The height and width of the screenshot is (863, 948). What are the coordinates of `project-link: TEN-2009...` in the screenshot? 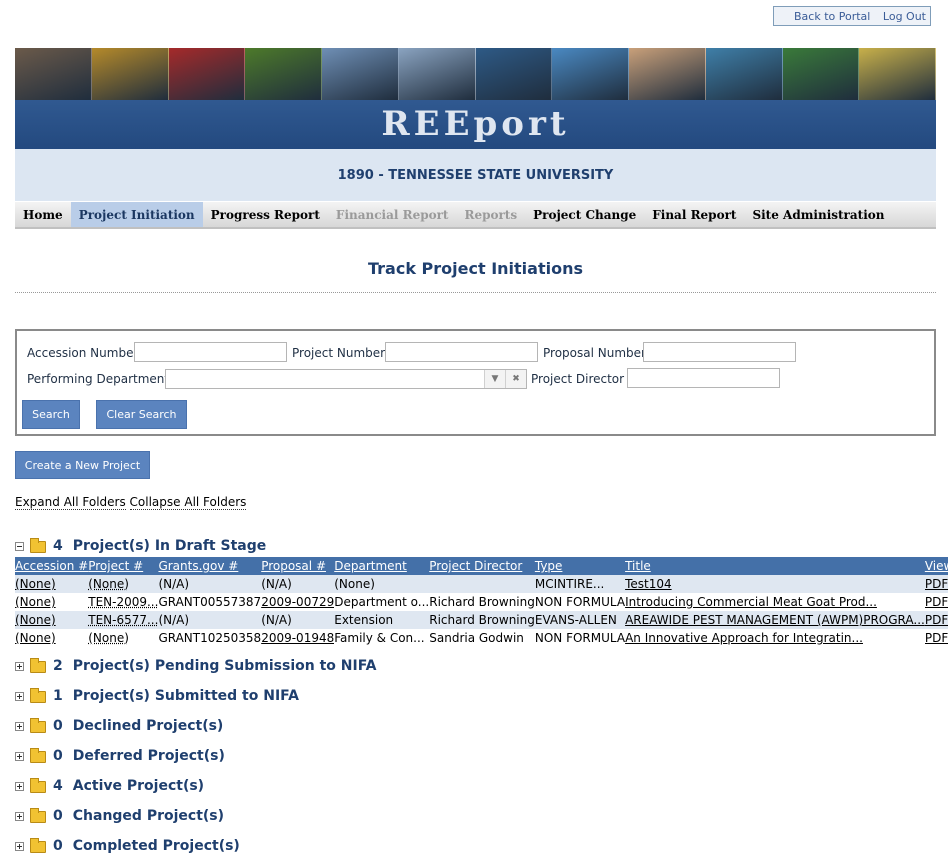 It's located at (123, 602).